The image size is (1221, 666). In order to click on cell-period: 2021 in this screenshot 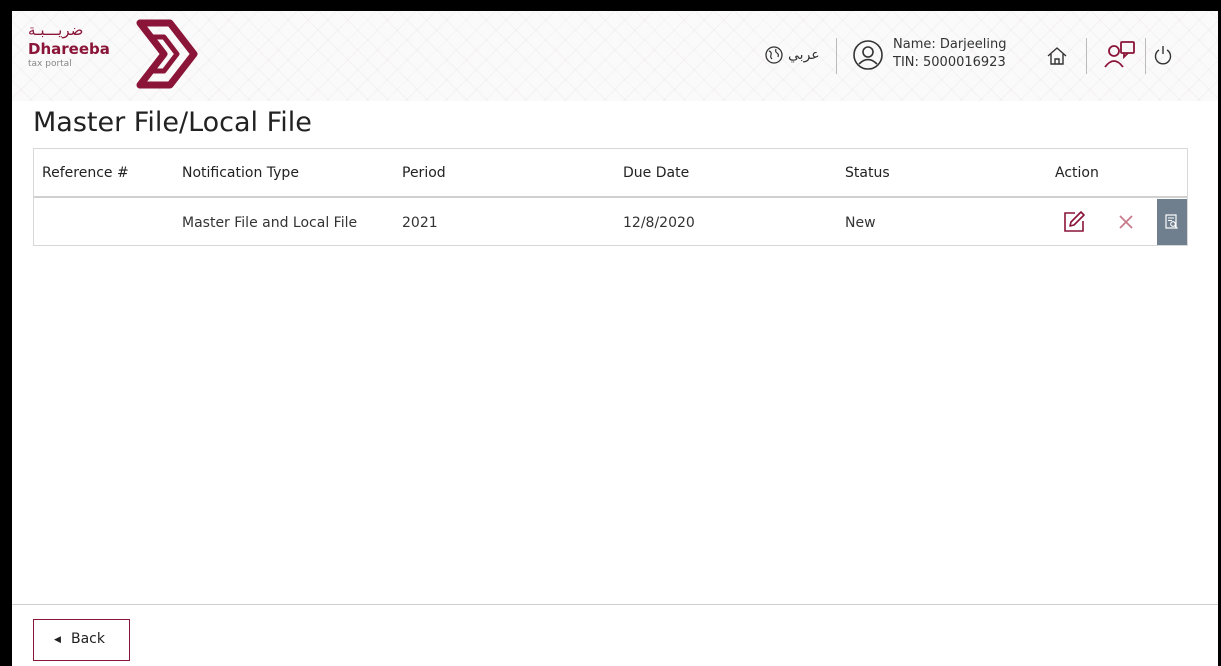, I will do `click(420, 223)`.